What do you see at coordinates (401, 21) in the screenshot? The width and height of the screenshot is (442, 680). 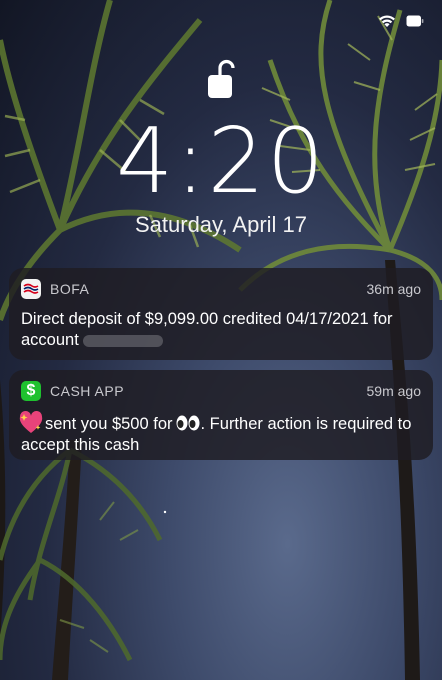 I see `status-bar` at bounding box center [401, 21].